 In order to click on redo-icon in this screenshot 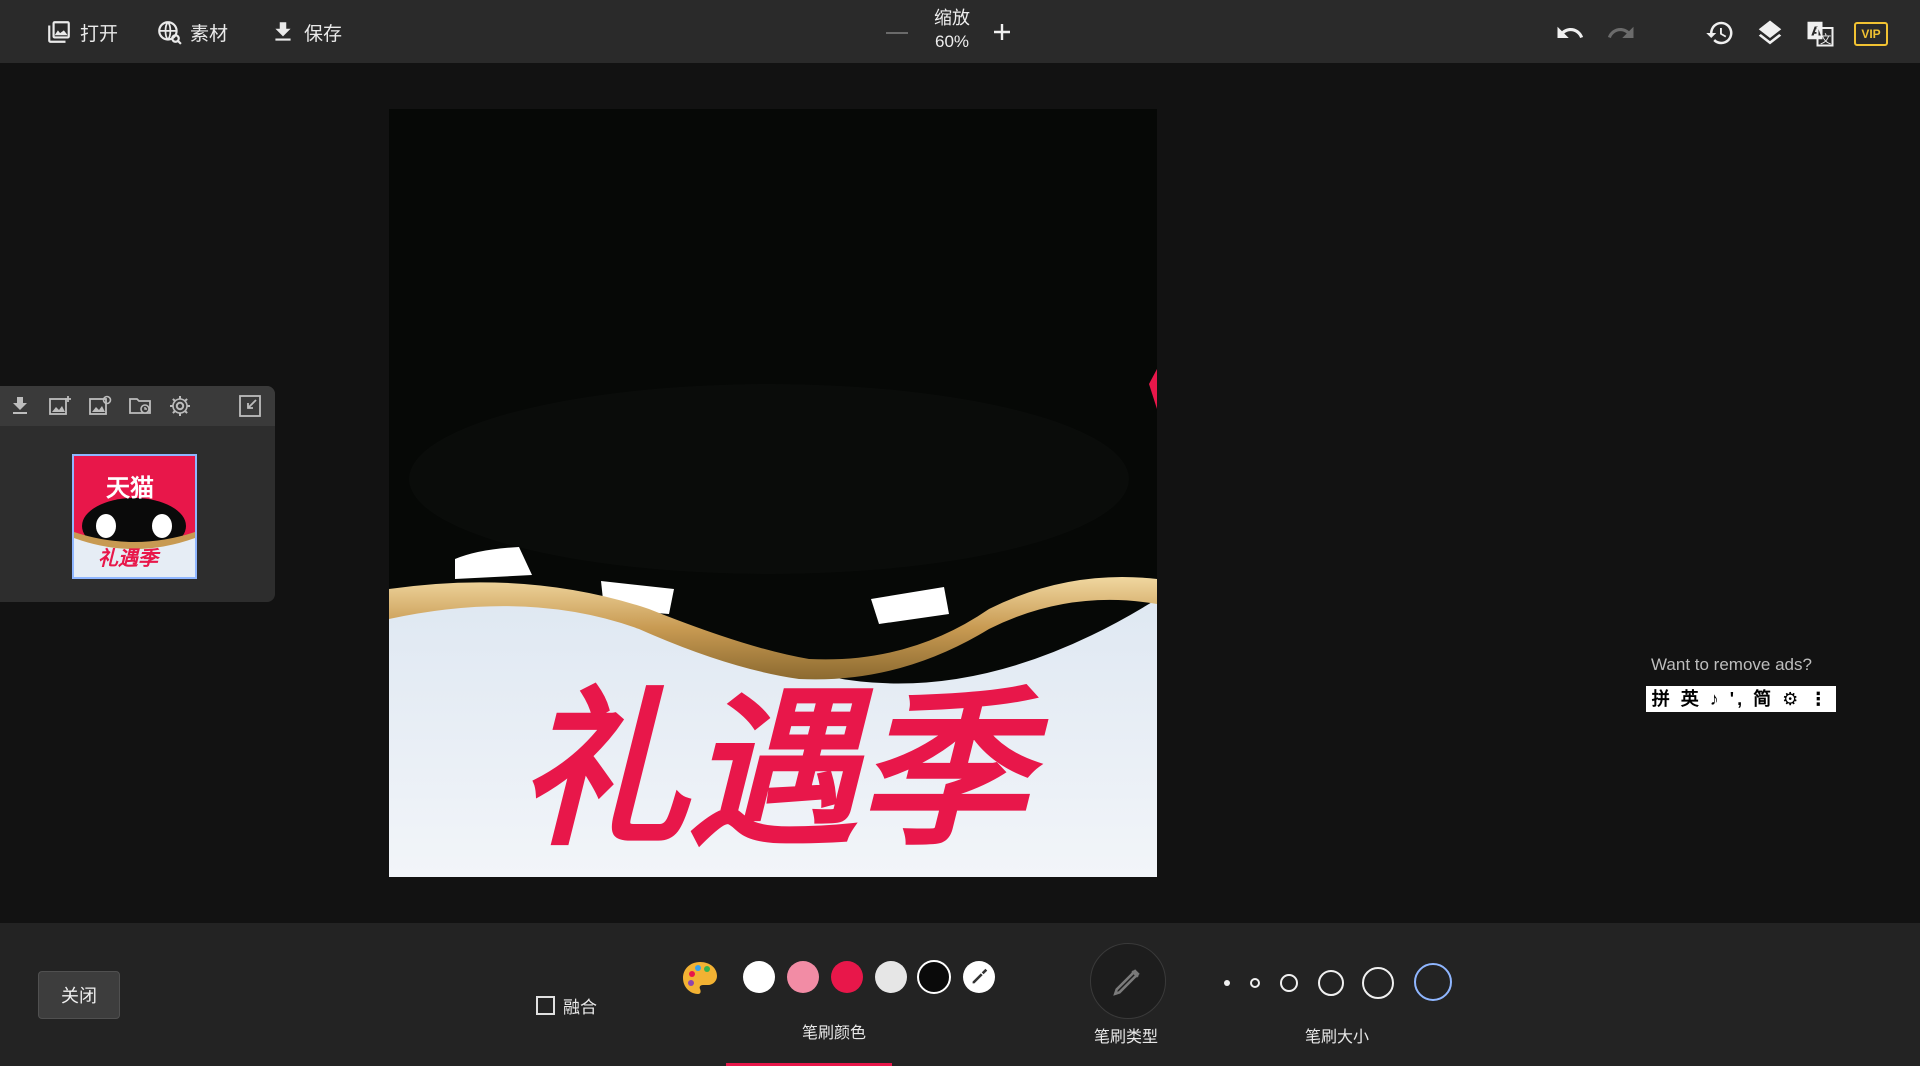, I will do `click(1620, 32)`.